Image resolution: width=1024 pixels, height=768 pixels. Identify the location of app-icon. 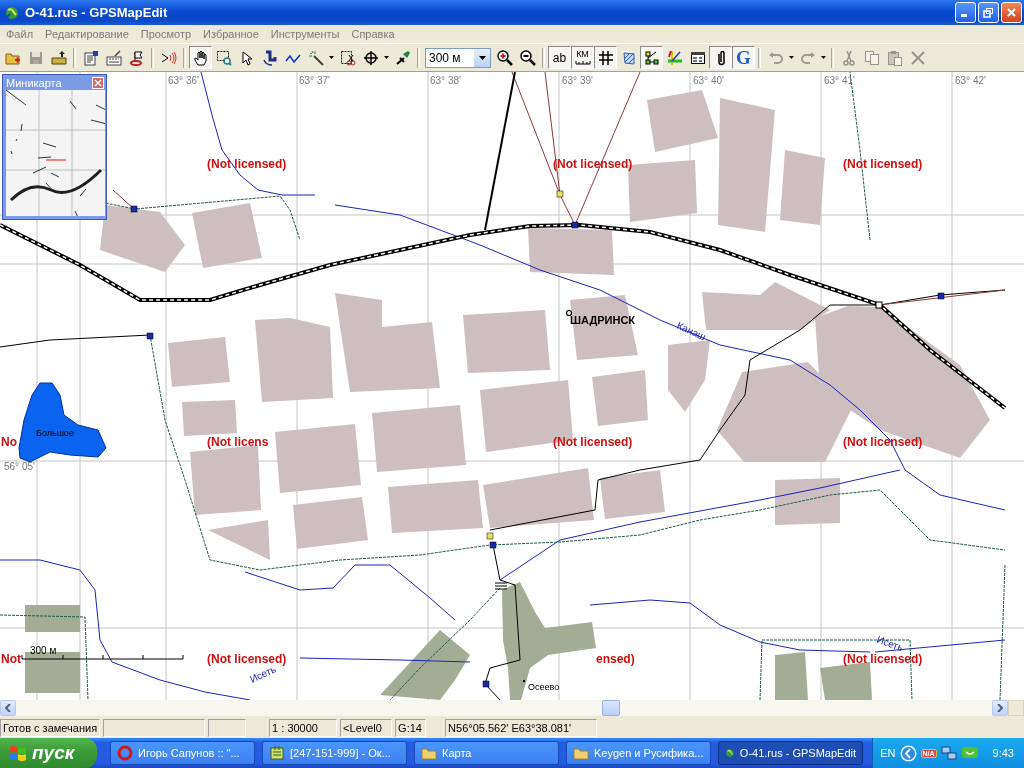
(12, 12).